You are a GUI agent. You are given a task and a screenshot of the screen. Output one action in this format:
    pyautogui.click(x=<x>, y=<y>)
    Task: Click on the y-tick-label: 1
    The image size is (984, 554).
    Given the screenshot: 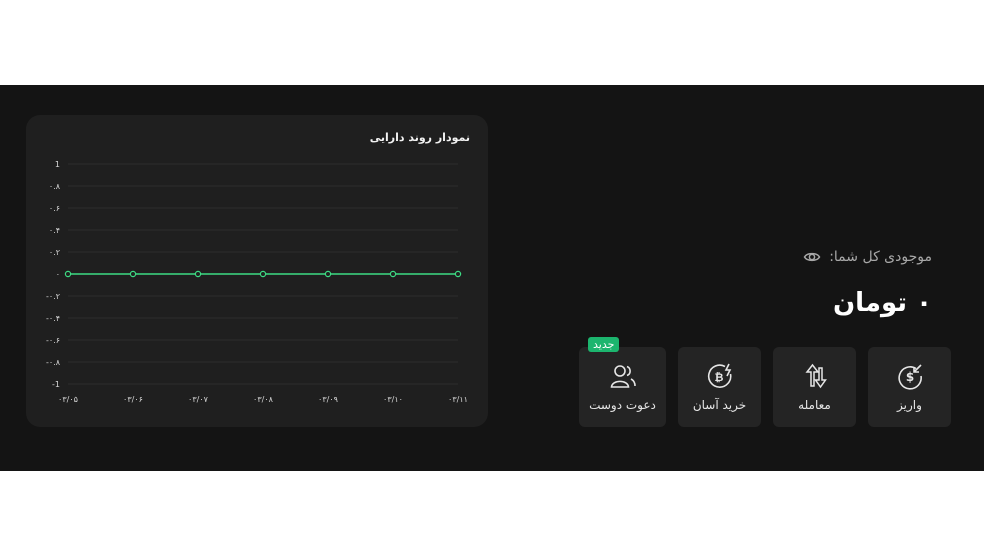 What is the action you would take?
    pyautogui.click(x=57, y=164)
    